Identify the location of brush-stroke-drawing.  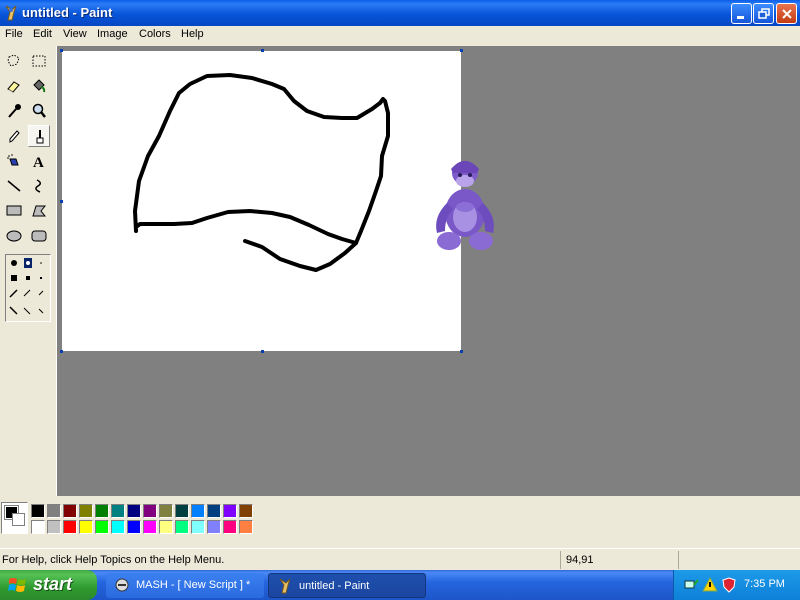
(261, 172).